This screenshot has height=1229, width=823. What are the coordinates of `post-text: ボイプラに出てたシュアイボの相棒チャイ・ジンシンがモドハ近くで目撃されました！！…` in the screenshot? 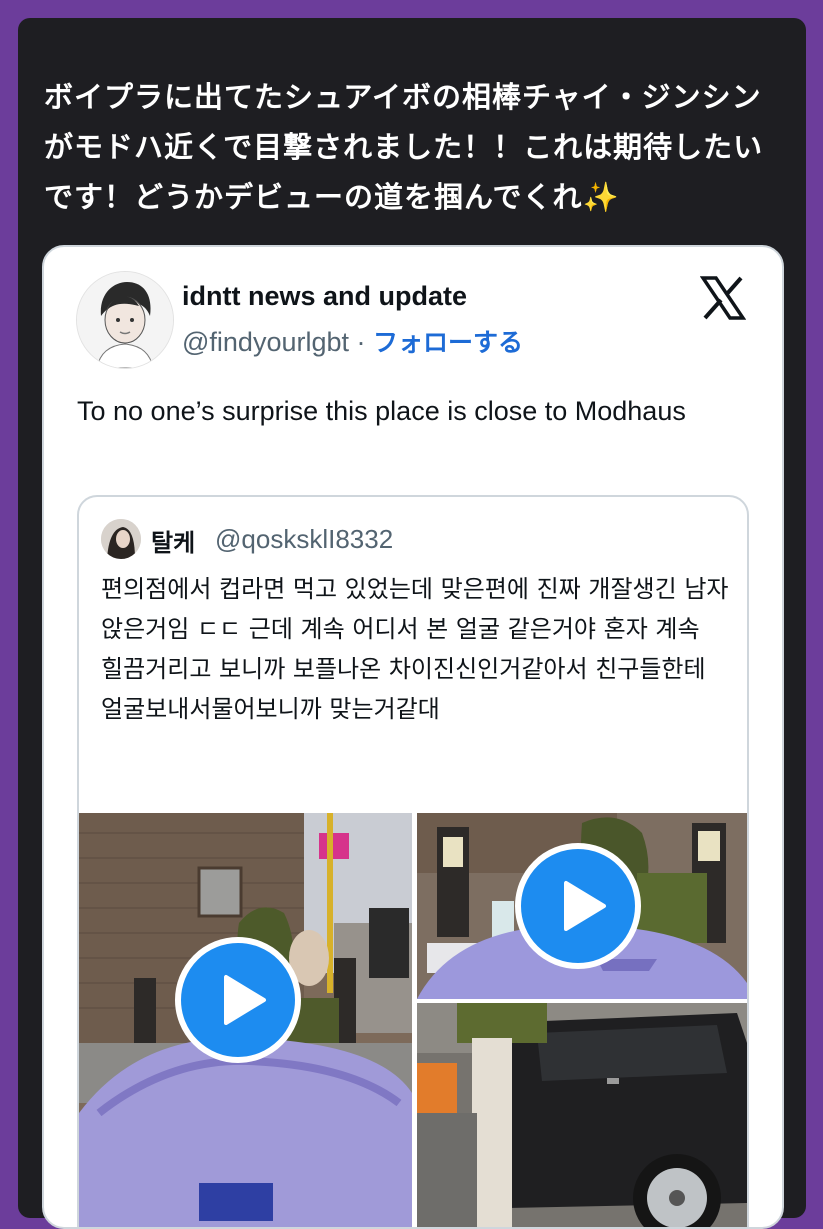 It's located at (409, 147).